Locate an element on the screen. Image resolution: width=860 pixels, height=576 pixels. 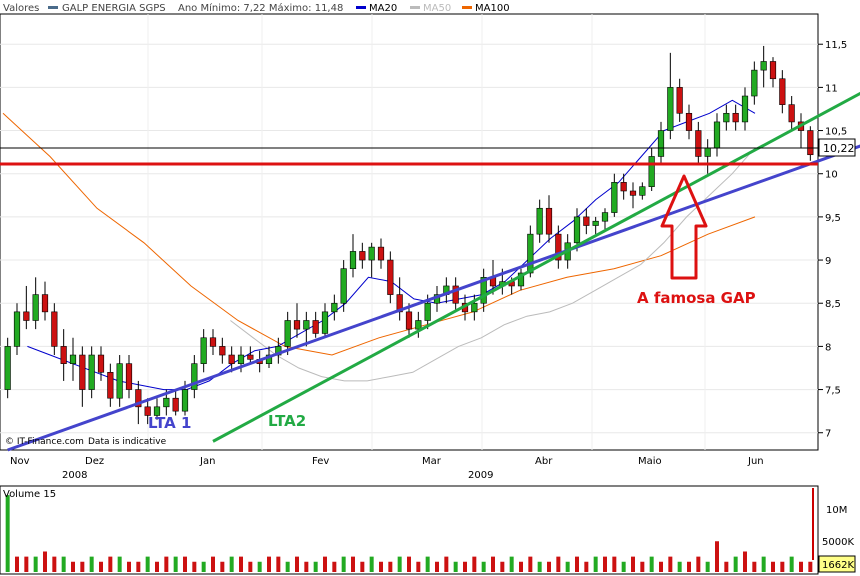
current-price-label: 10,22 is located at coordinates (839, 148).